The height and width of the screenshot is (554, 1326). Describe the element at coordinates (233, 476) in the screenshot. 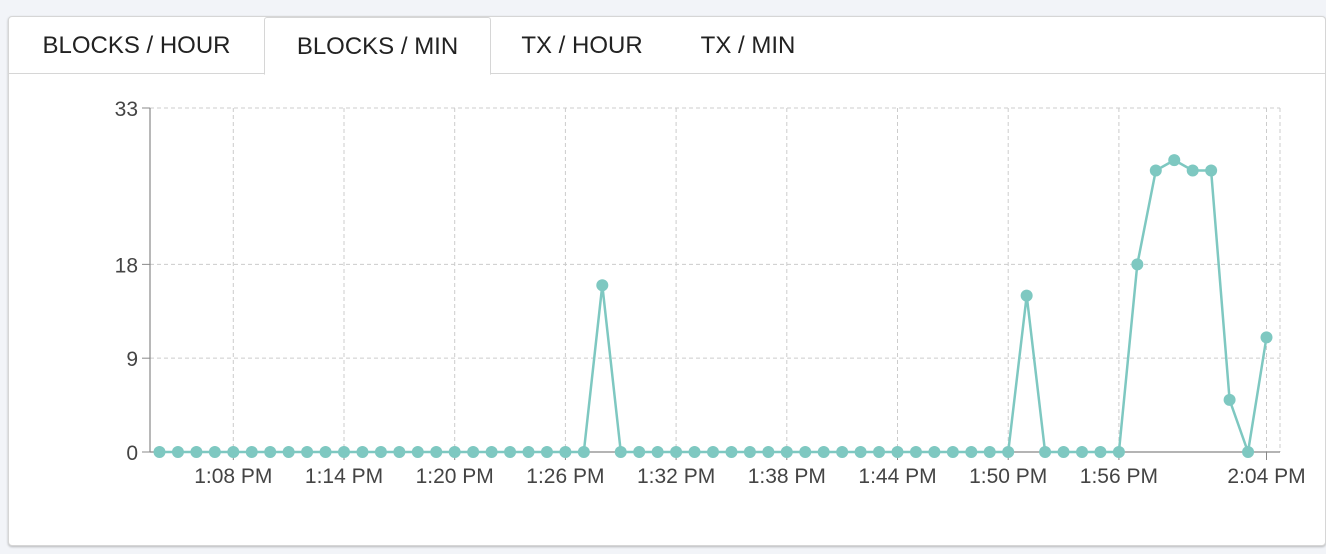

I see `x-tick-label: 1:08 PM` at that location.